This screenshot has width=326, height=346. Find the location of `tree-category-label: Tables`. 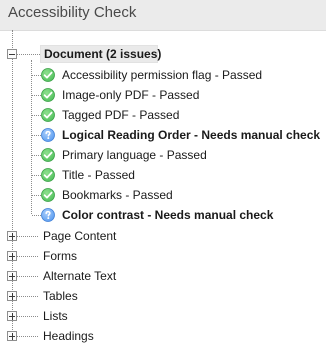

tree-category-label: Tables is located at coordinates (60, 296).